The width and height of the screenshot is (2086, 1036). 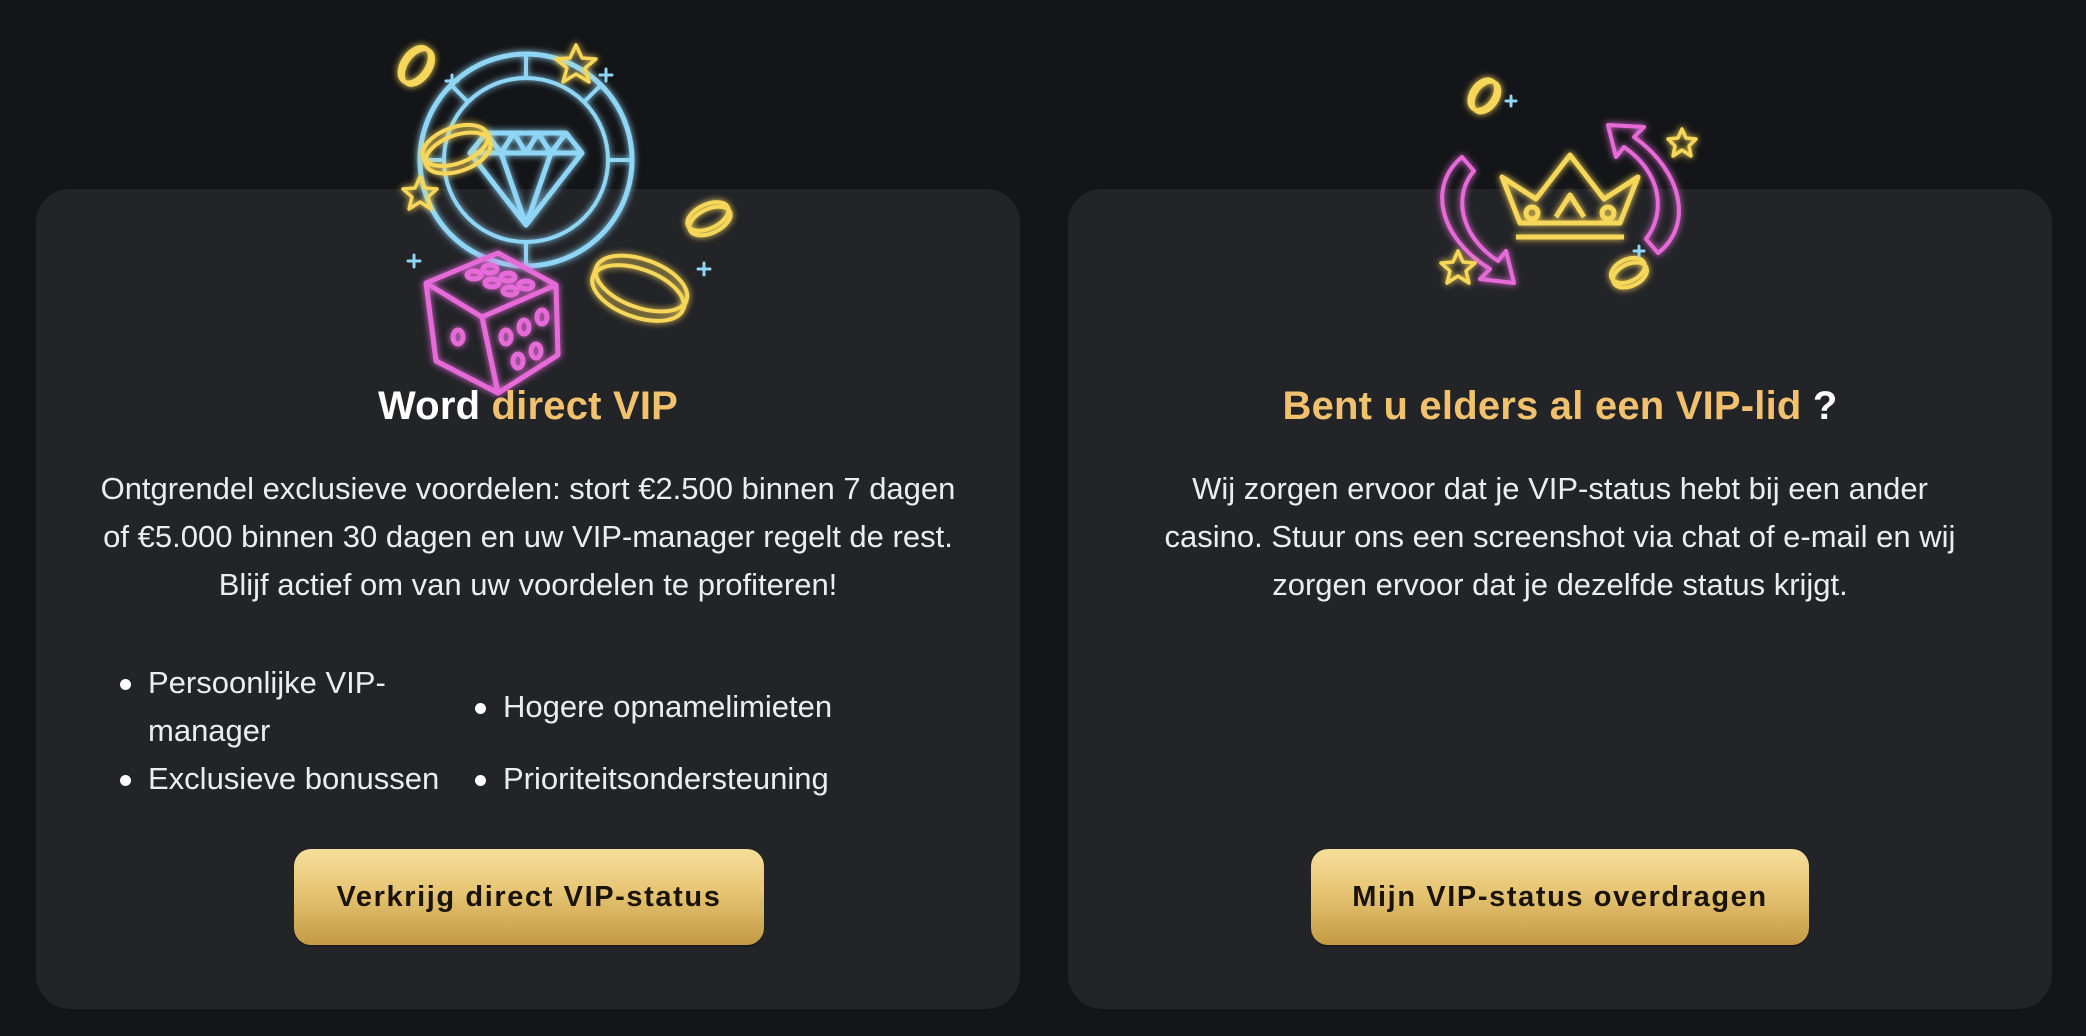 I want to click on list-item: Exclusieve bonussen, so click(x=302, y=779).